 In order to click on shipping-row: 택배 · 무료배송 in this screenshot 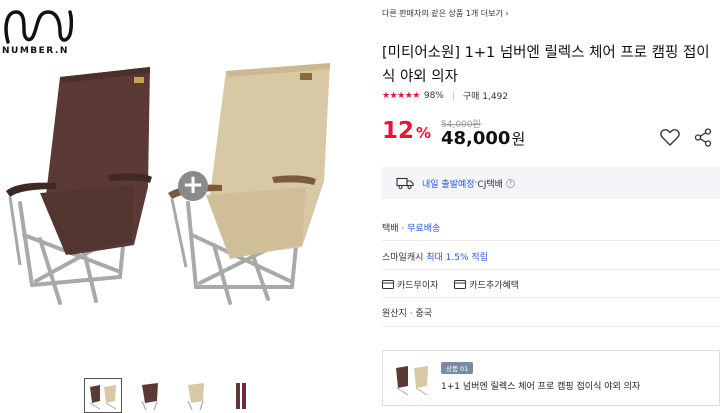, I will do `click(551, 227)`.